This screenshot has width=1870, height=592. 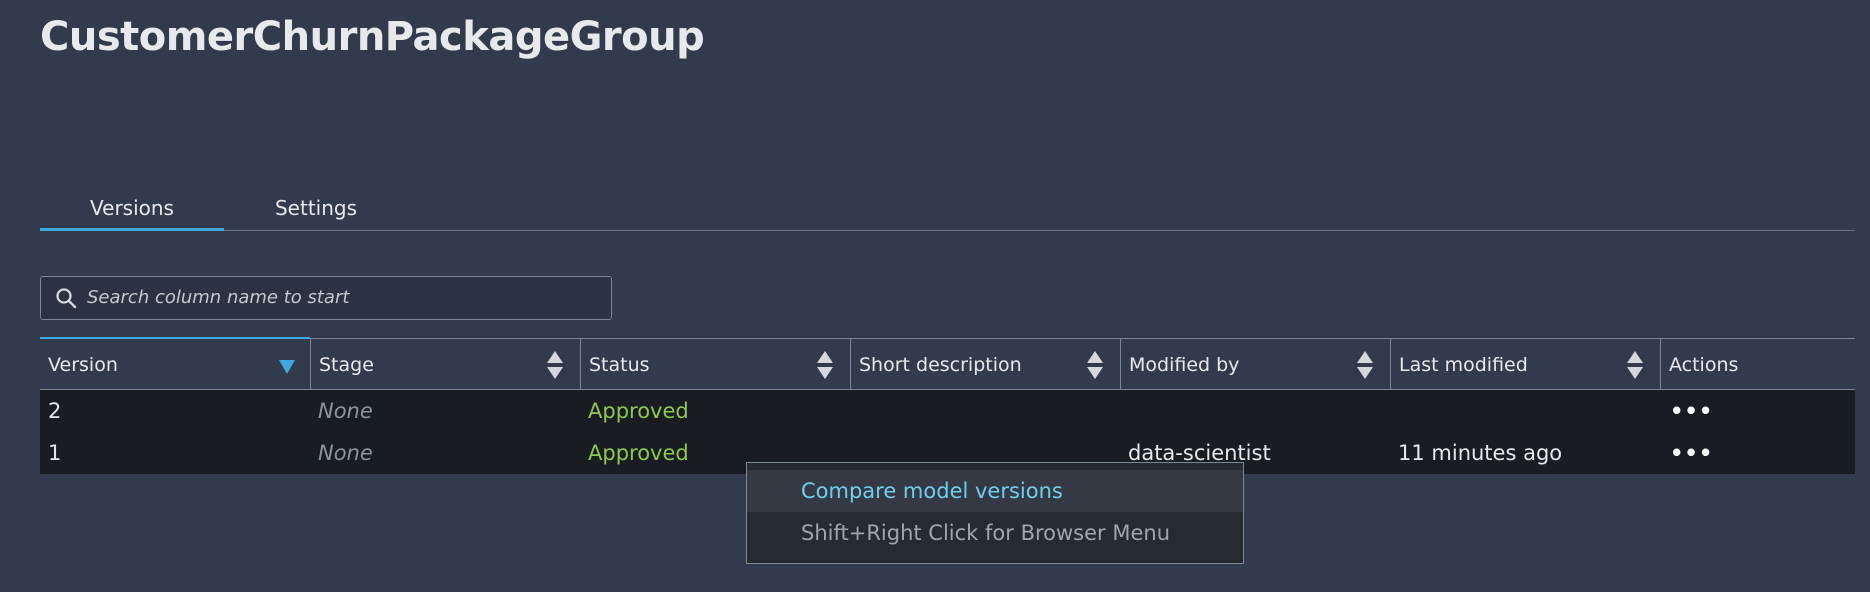 I want to click on search-input, so click(x=342, y=297).